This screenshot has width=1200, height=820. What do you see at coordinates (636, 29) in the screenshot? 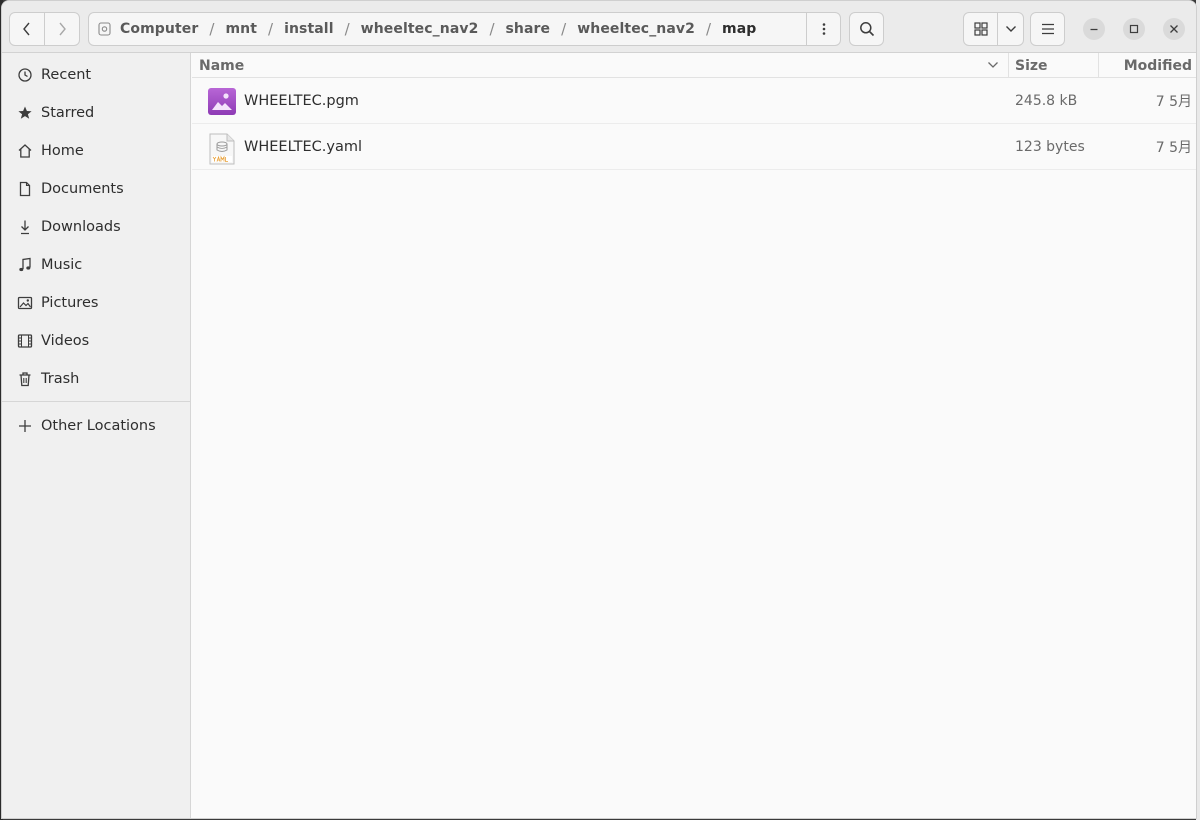
I see `breadcrumb-wheeltec-nav2-share: wheeltec_nav2` at bounding box center [636, 29].